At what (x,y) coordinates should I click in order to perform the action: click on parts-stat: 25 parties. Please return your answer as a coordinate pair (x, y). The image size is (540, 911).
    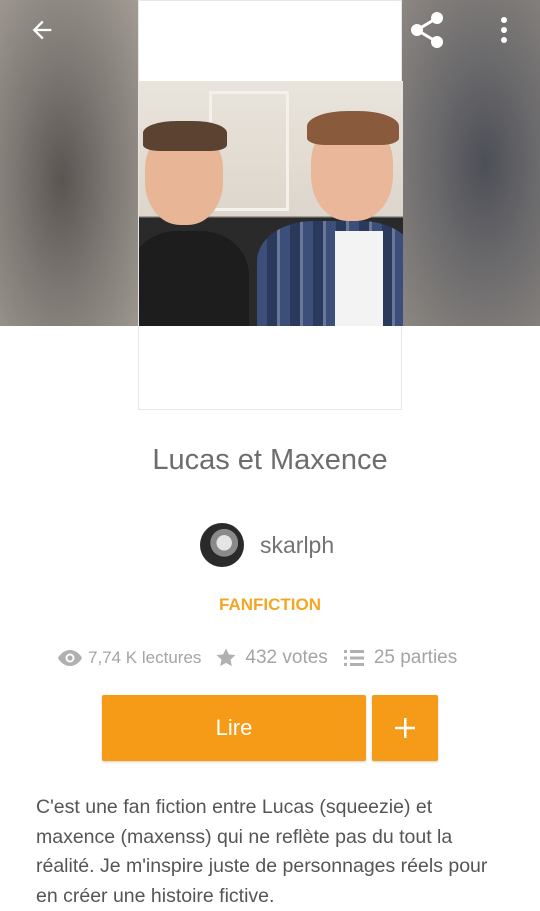
    Looking at the image, I should click on (400, 658).